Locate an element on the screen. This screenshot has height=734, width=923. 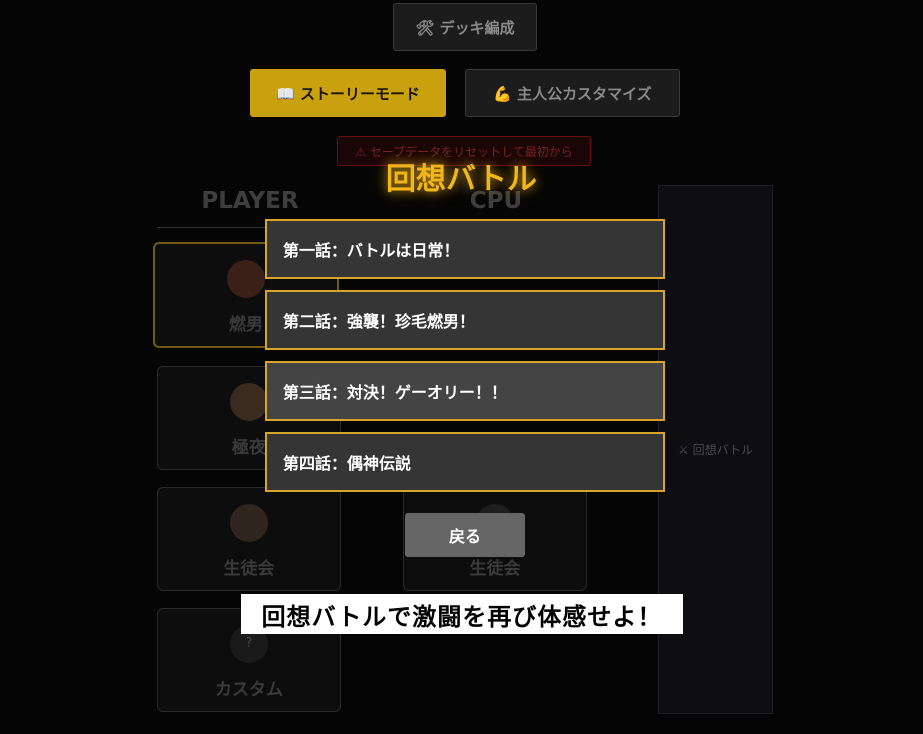
episode-2-button: 第二話：強襲！珍毛燃男！ is located at coordinates (465, 320).